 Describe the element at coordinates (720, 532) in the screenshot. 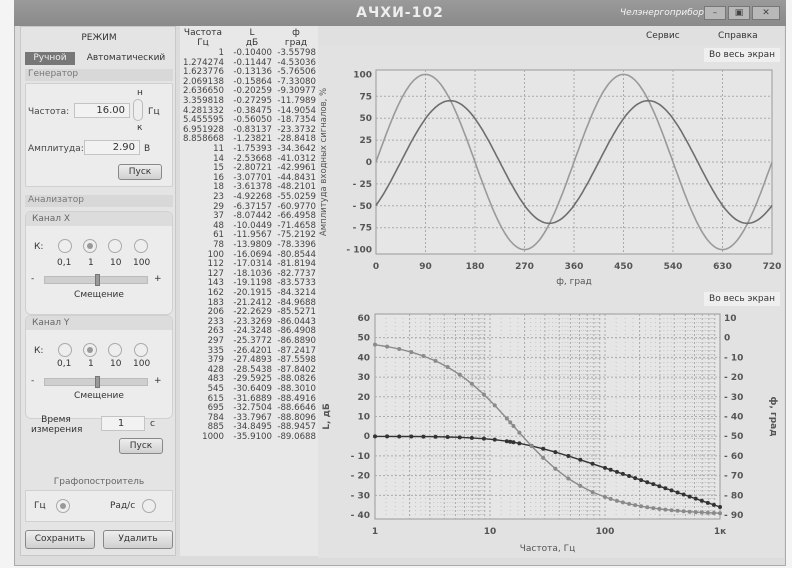

I see `x-tick-label: 1к` at that location.